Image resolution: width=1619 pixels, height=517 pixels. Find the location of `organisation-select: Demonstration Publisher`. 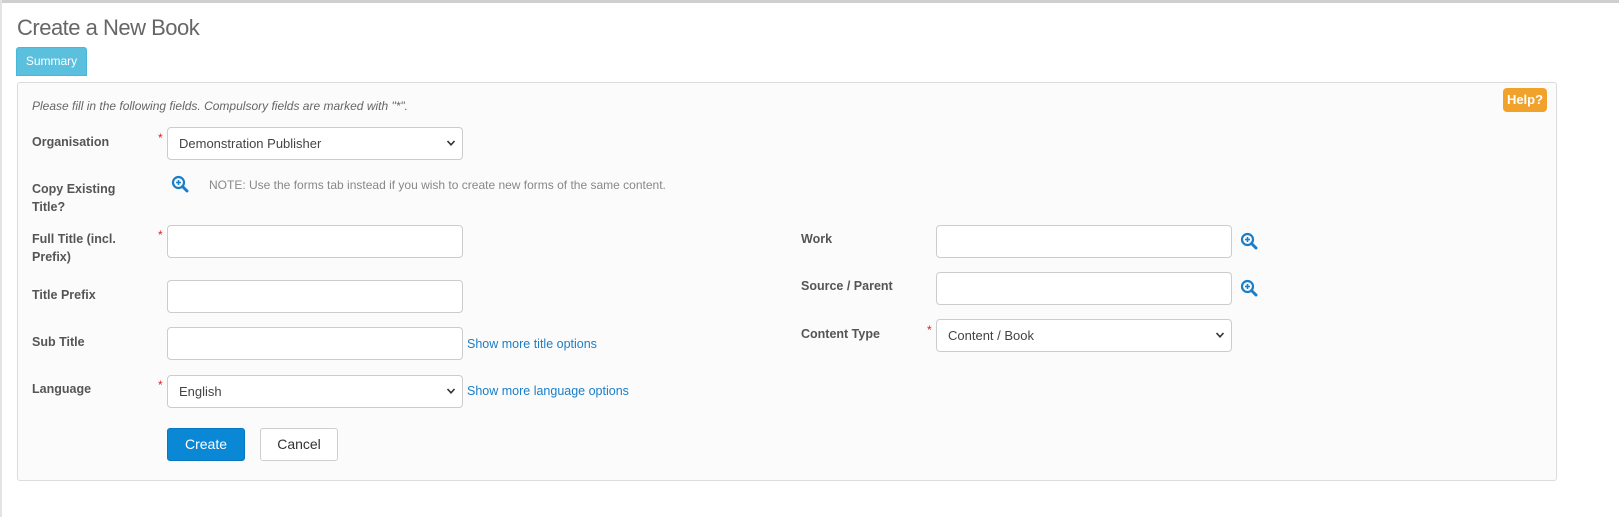

organisation-select: Demonstration Publisher is located at coordinates (315, 143).